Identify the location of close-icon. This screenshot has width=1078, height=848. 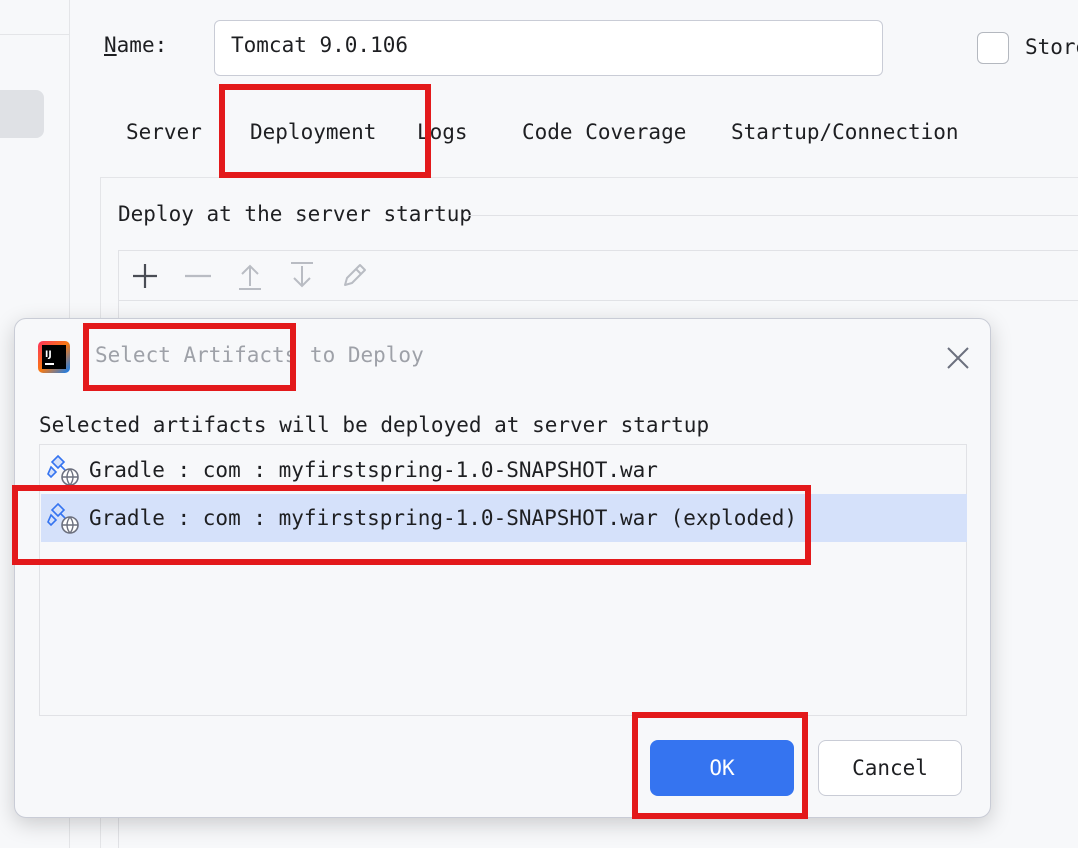
(958, 358).